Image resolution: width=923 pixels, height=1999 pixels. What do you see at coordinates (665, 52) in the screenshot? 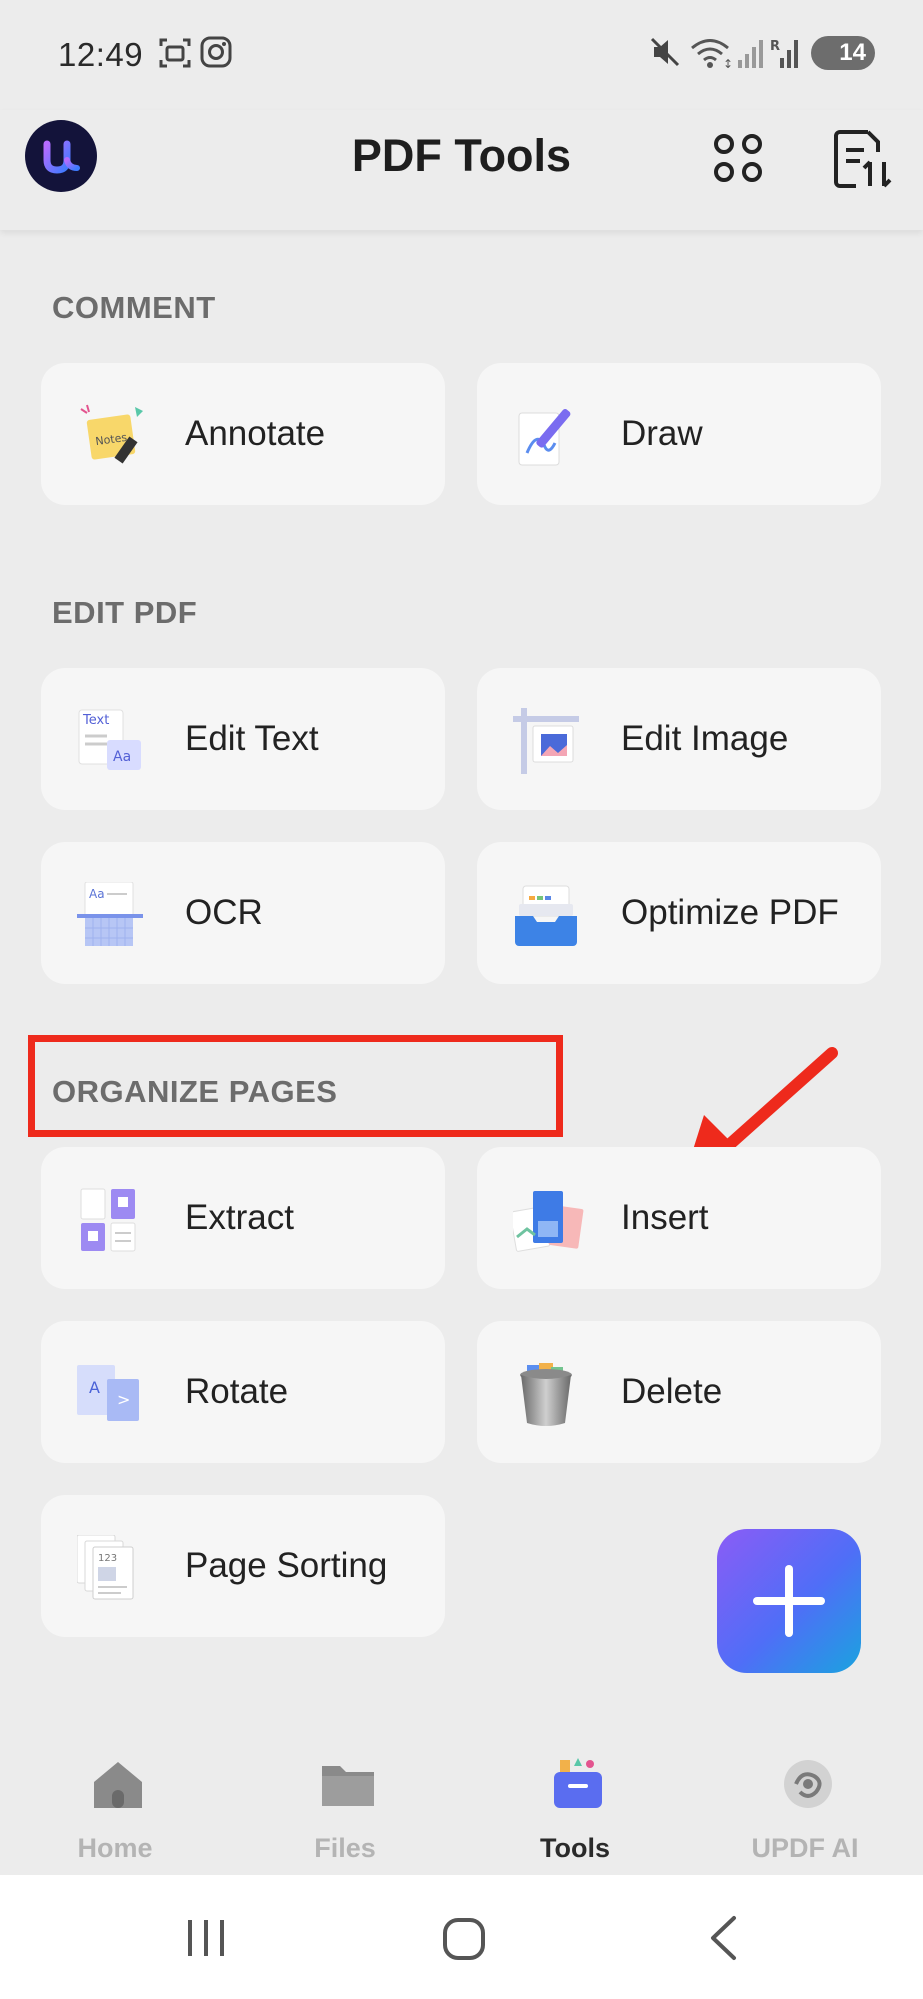
I see `mute-icon` at bounding box center [665, 52].